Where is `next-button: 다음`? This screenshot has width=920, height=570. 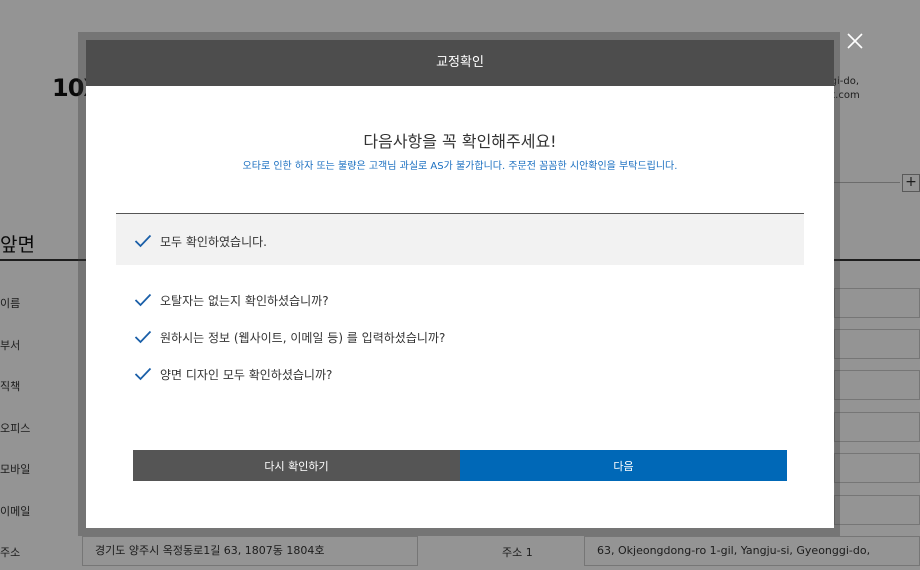 next-button: 다음 is located at coordinates (623, 465).